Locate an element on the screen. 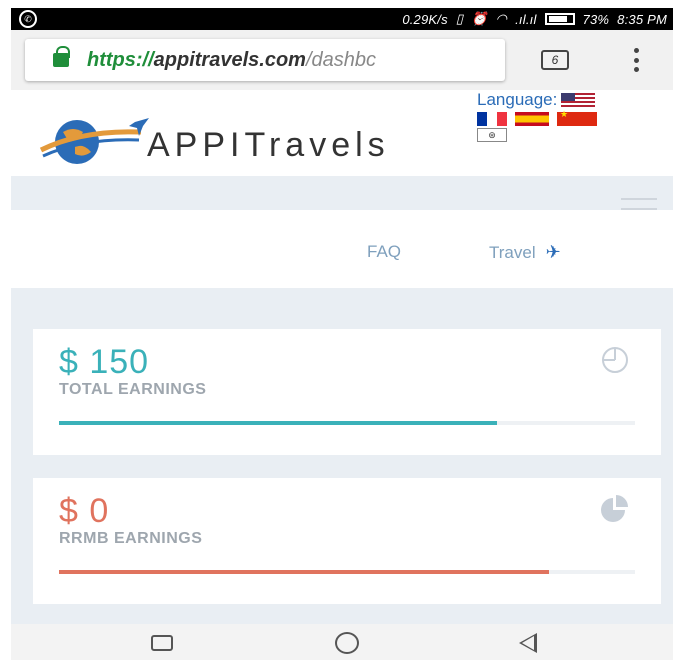  wifi-icon: ◠ is located at coordinates (501, 18).